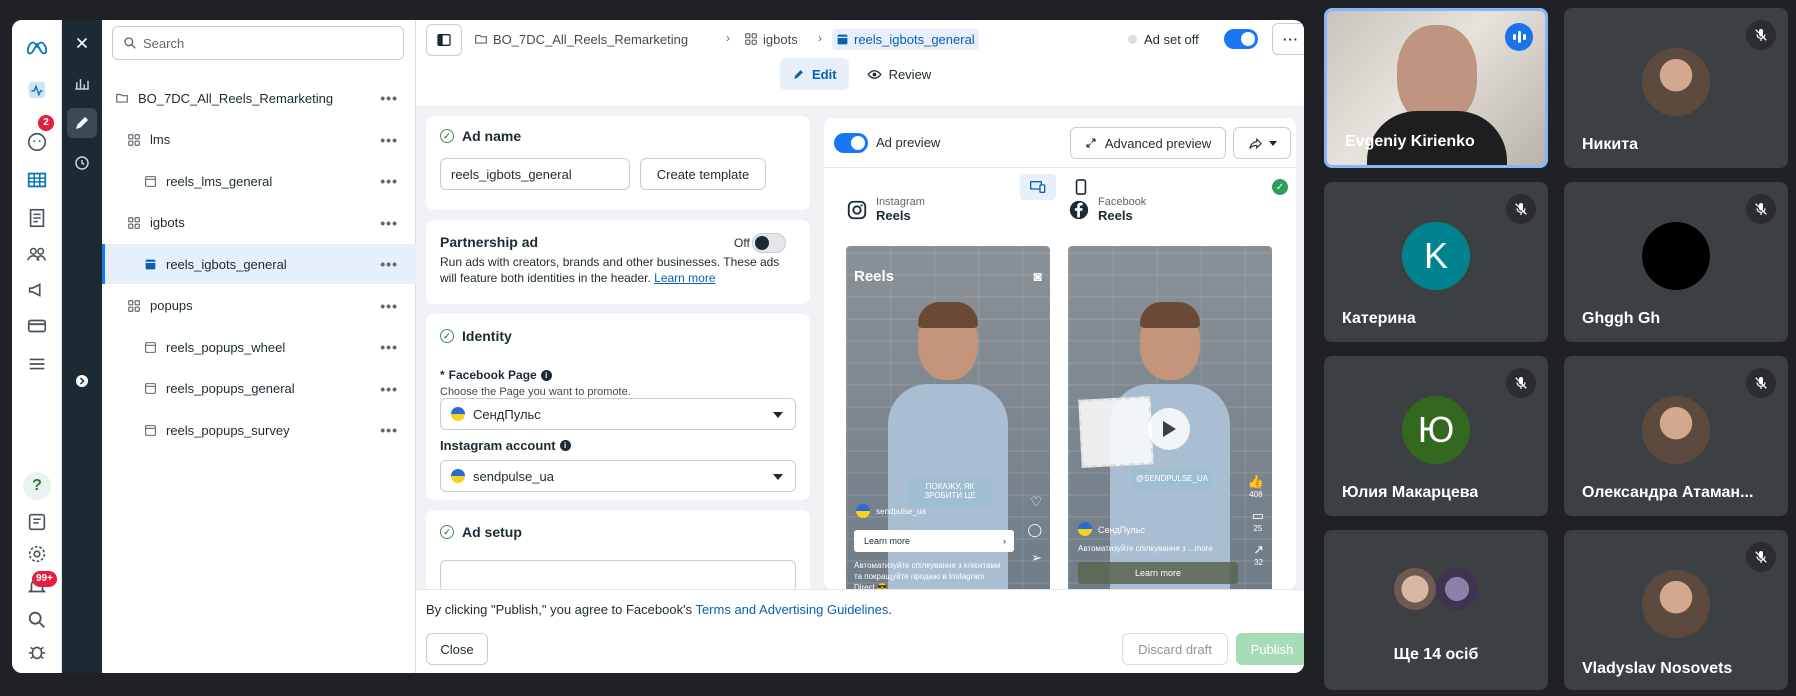 This screenshot has width=1796, height=696. What do you see at coordinates (1436, 88) in the screenshot?
I see `participant-tile: Evgeniy Kirienko` at bounding box center [1436, 88].